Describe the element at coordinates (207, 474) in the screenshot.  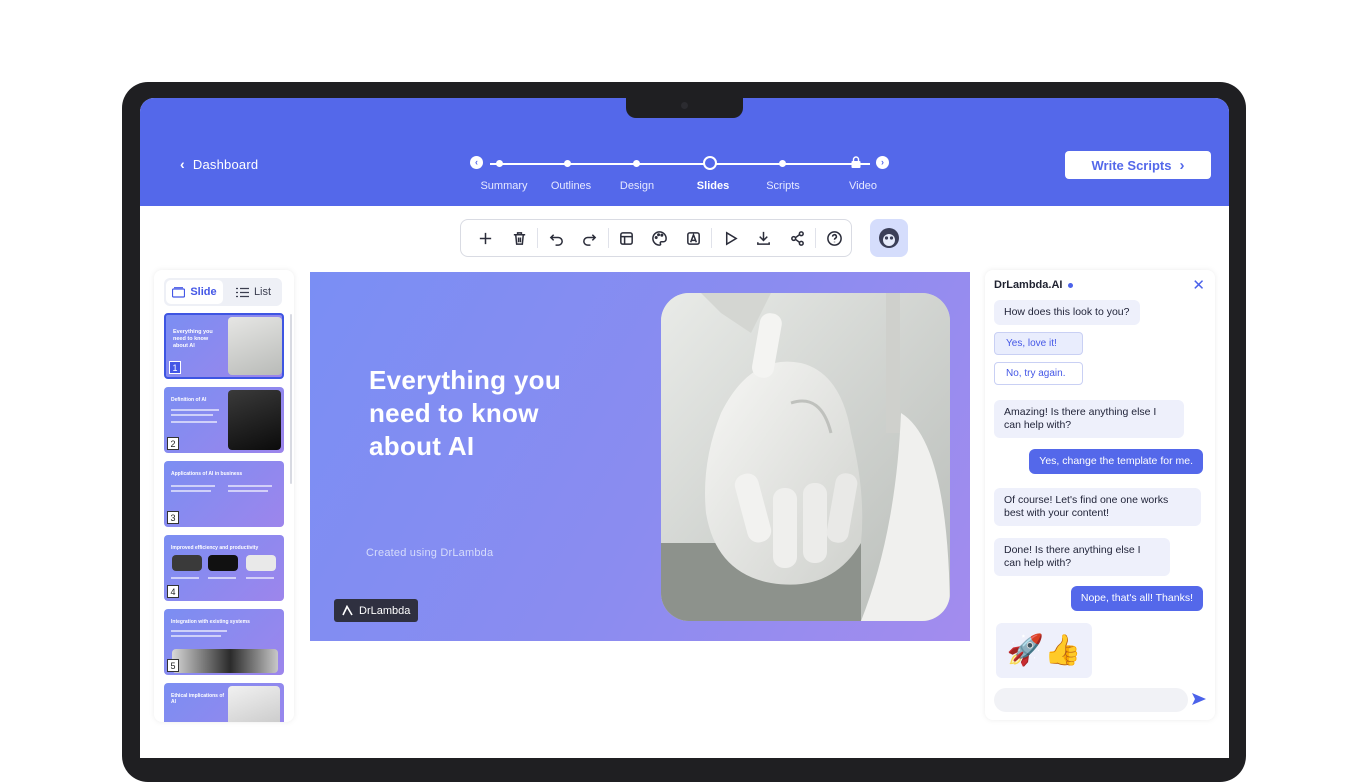
I see `thumbnail-title: Applications of AI in business` at that location.